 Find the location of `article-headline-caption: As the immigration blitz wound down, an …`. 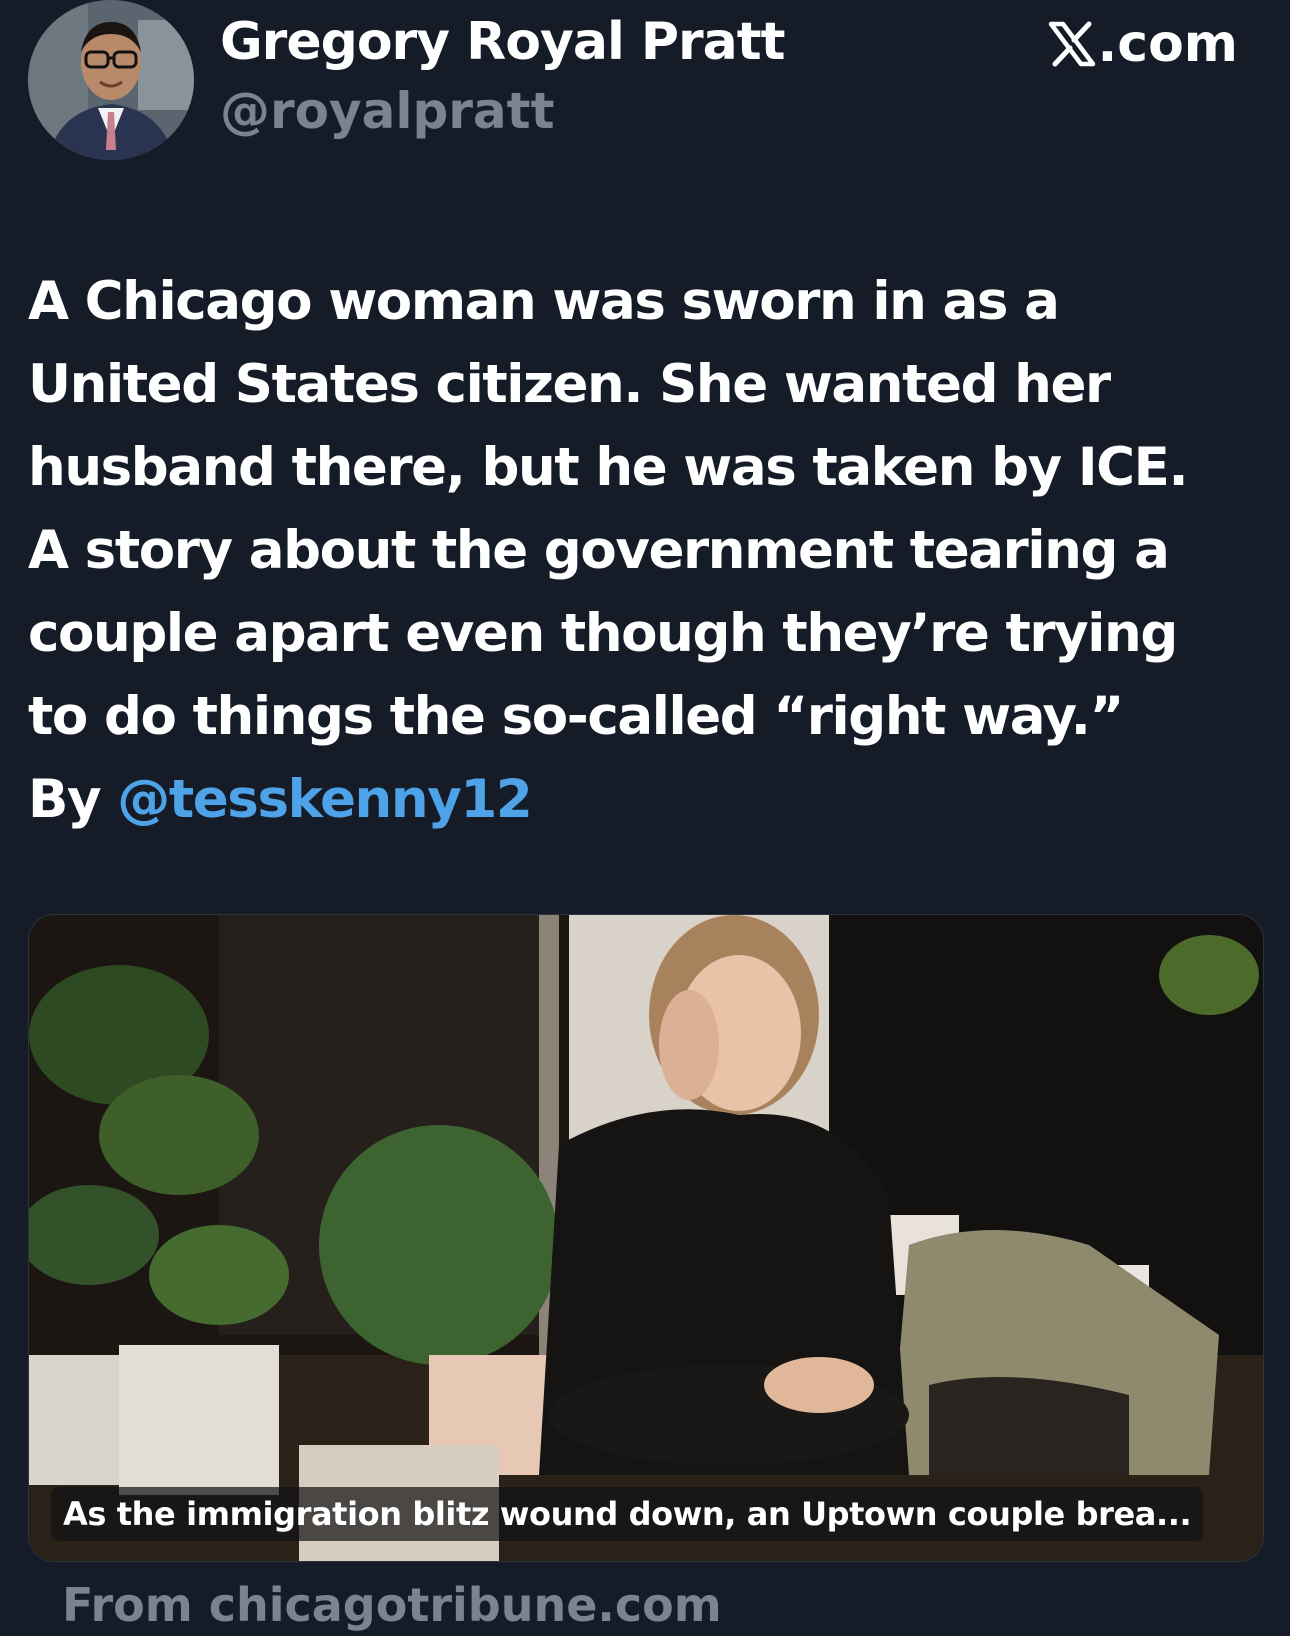

article-headline-caption: As the immigration blitz wound down, an … is located at coordinates (627, 1514).